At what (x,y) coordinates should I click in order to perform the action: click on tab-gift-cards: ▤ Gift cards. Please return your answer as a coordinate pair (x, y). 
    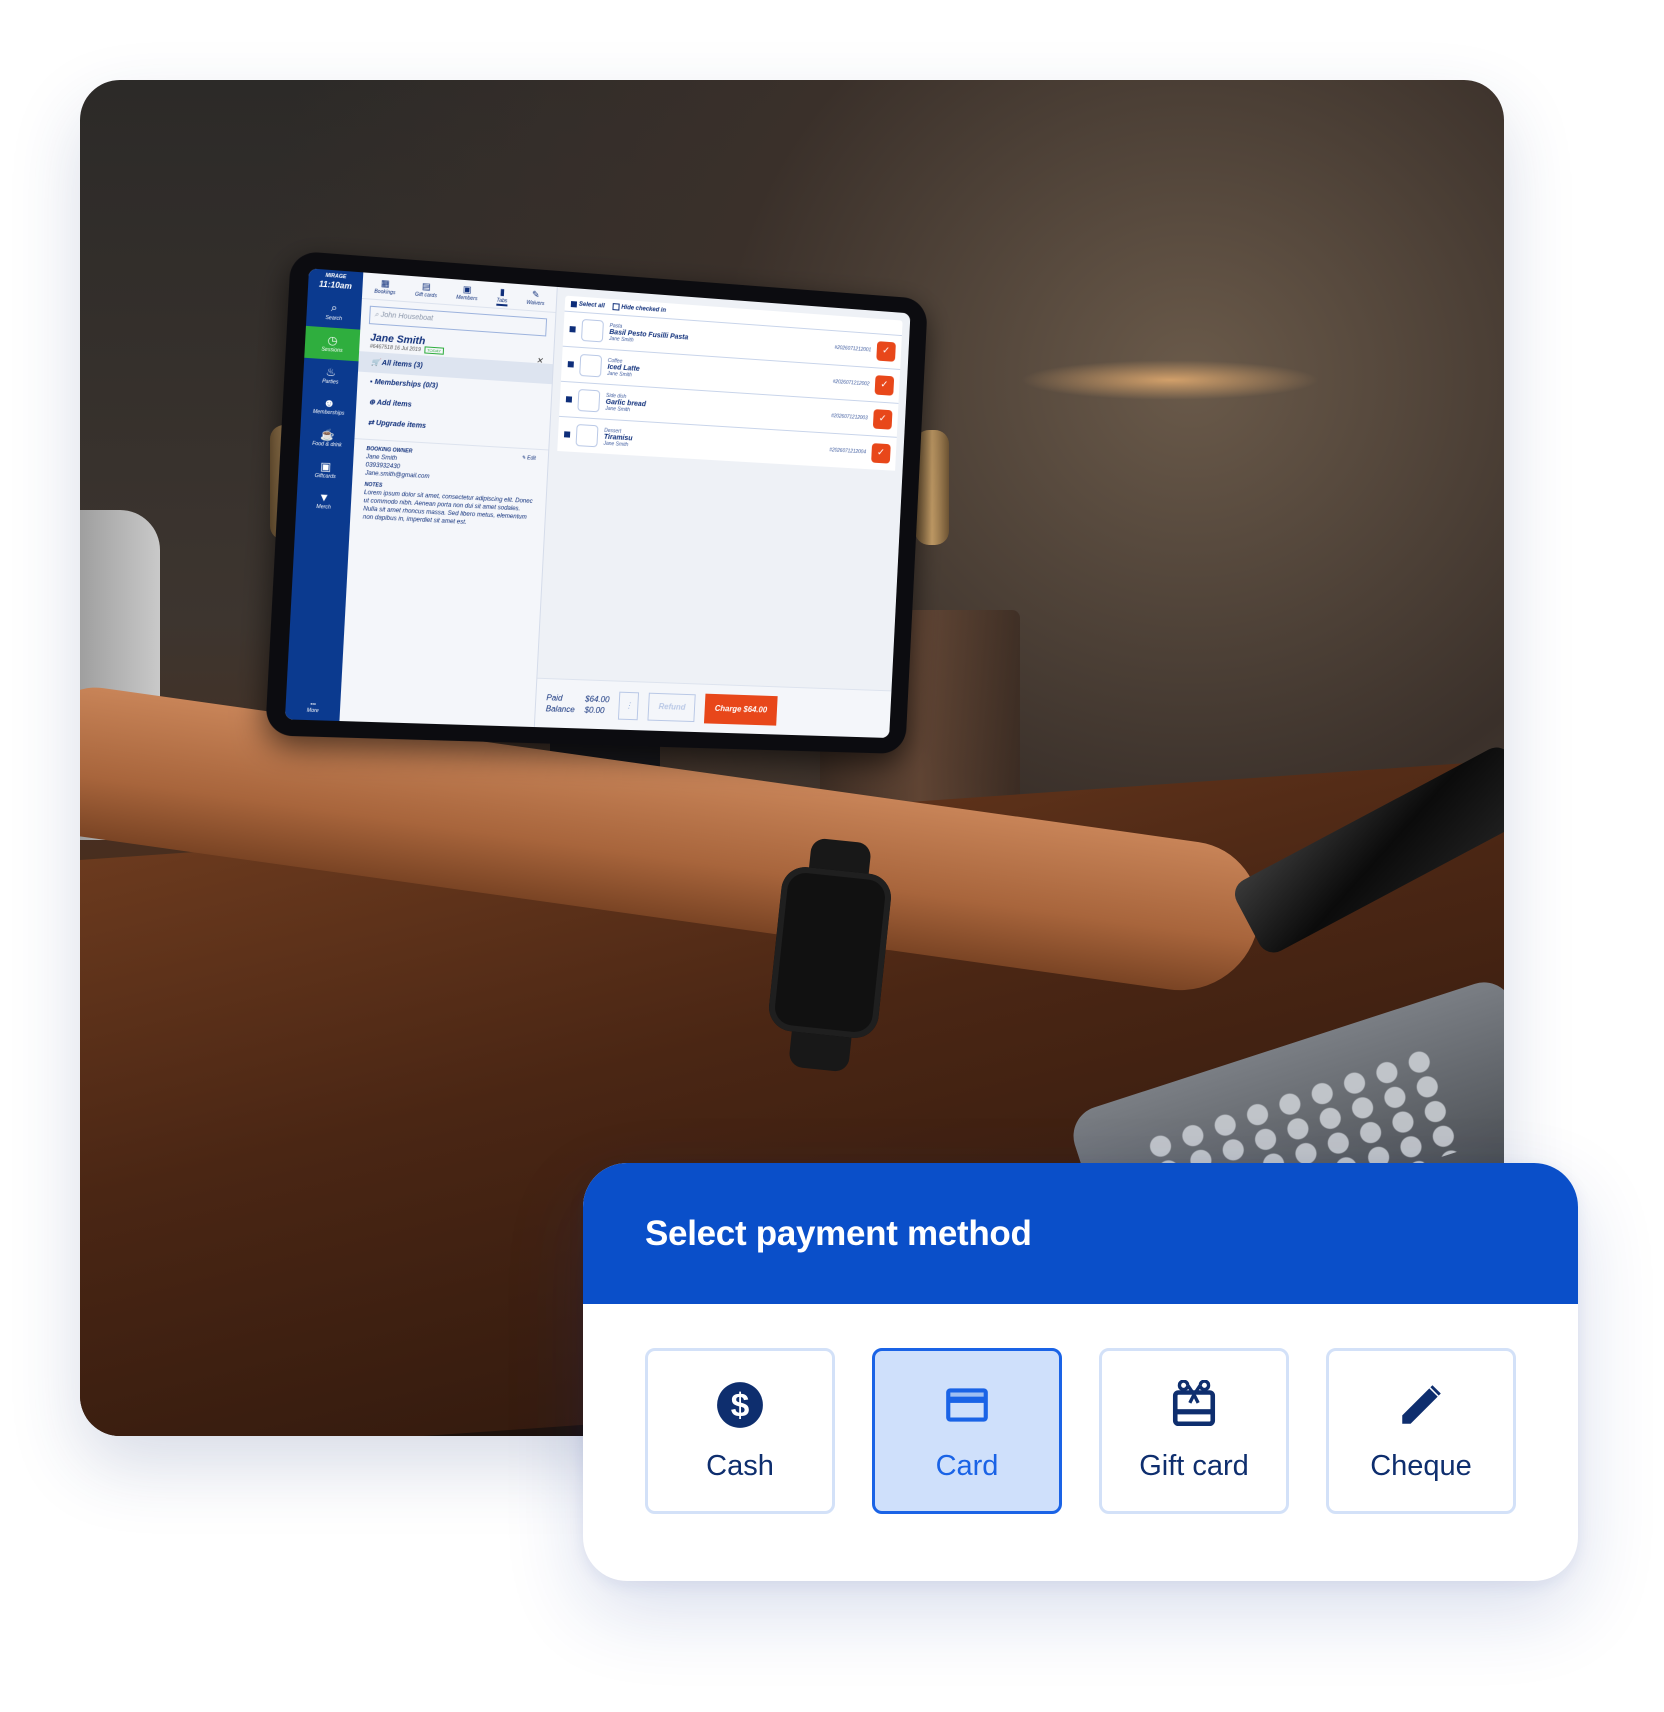
    Looking at the image, I should click on (426, 290).